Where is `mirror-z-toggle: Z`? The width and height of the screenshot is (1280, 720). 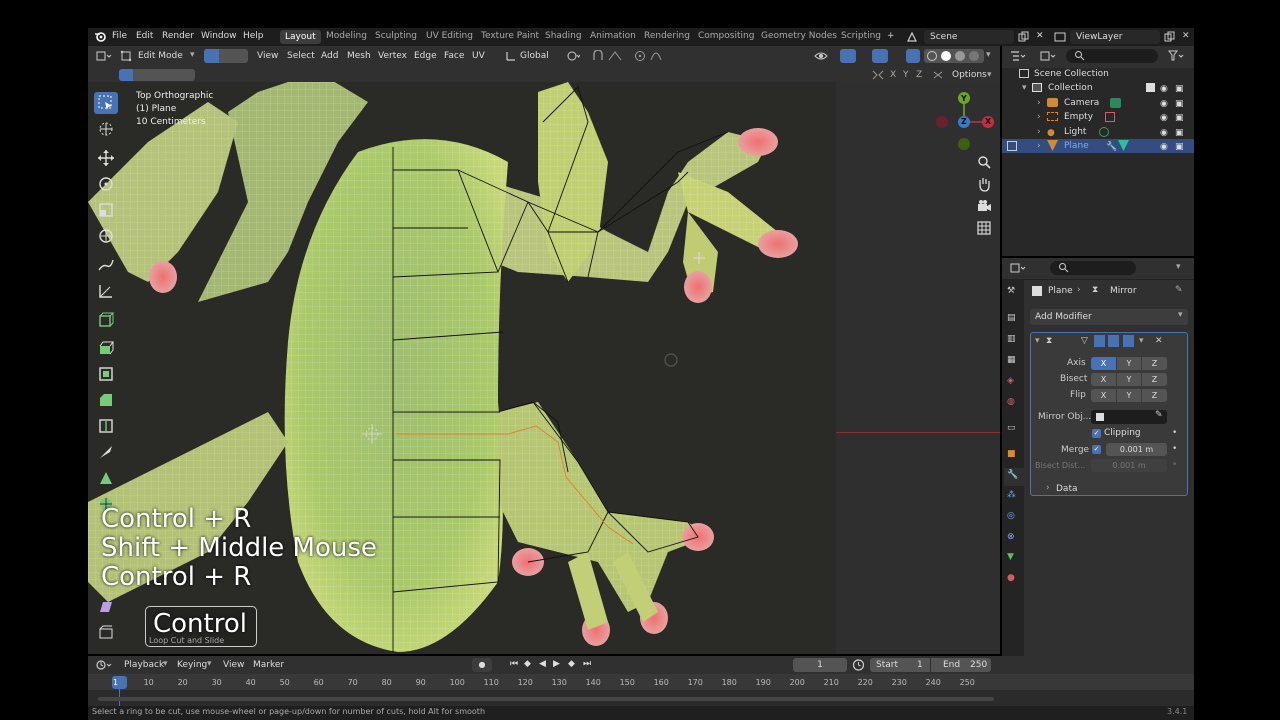
mirror-z-toggle: Z is located at coordinates (919, 75).